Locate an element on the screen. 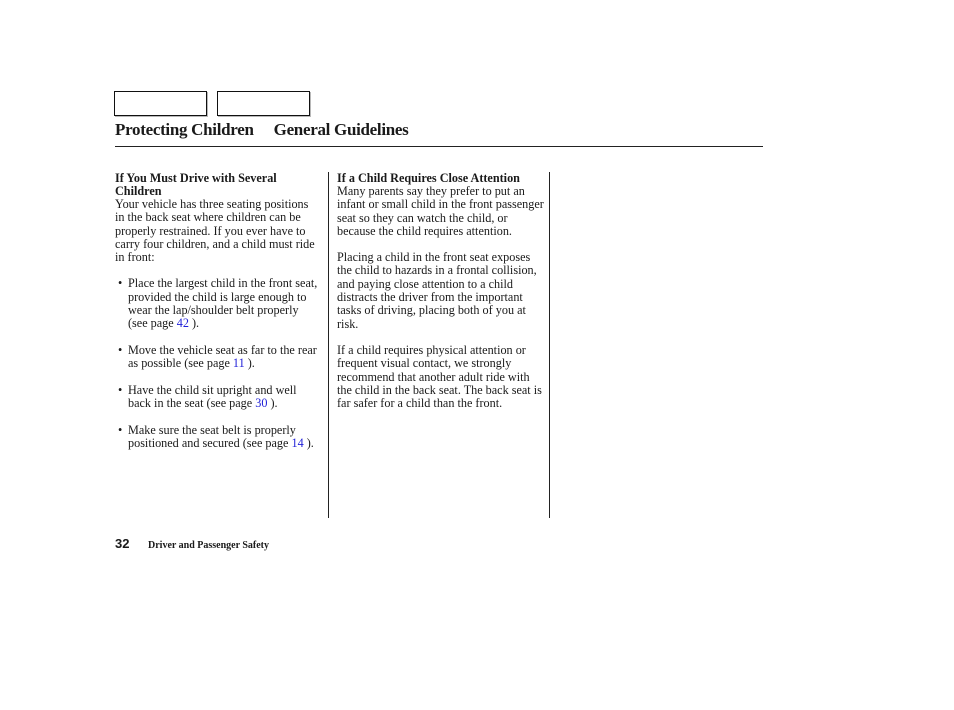  subheading: If You Must Drive with Several Children is located at coordinates (196, 184).